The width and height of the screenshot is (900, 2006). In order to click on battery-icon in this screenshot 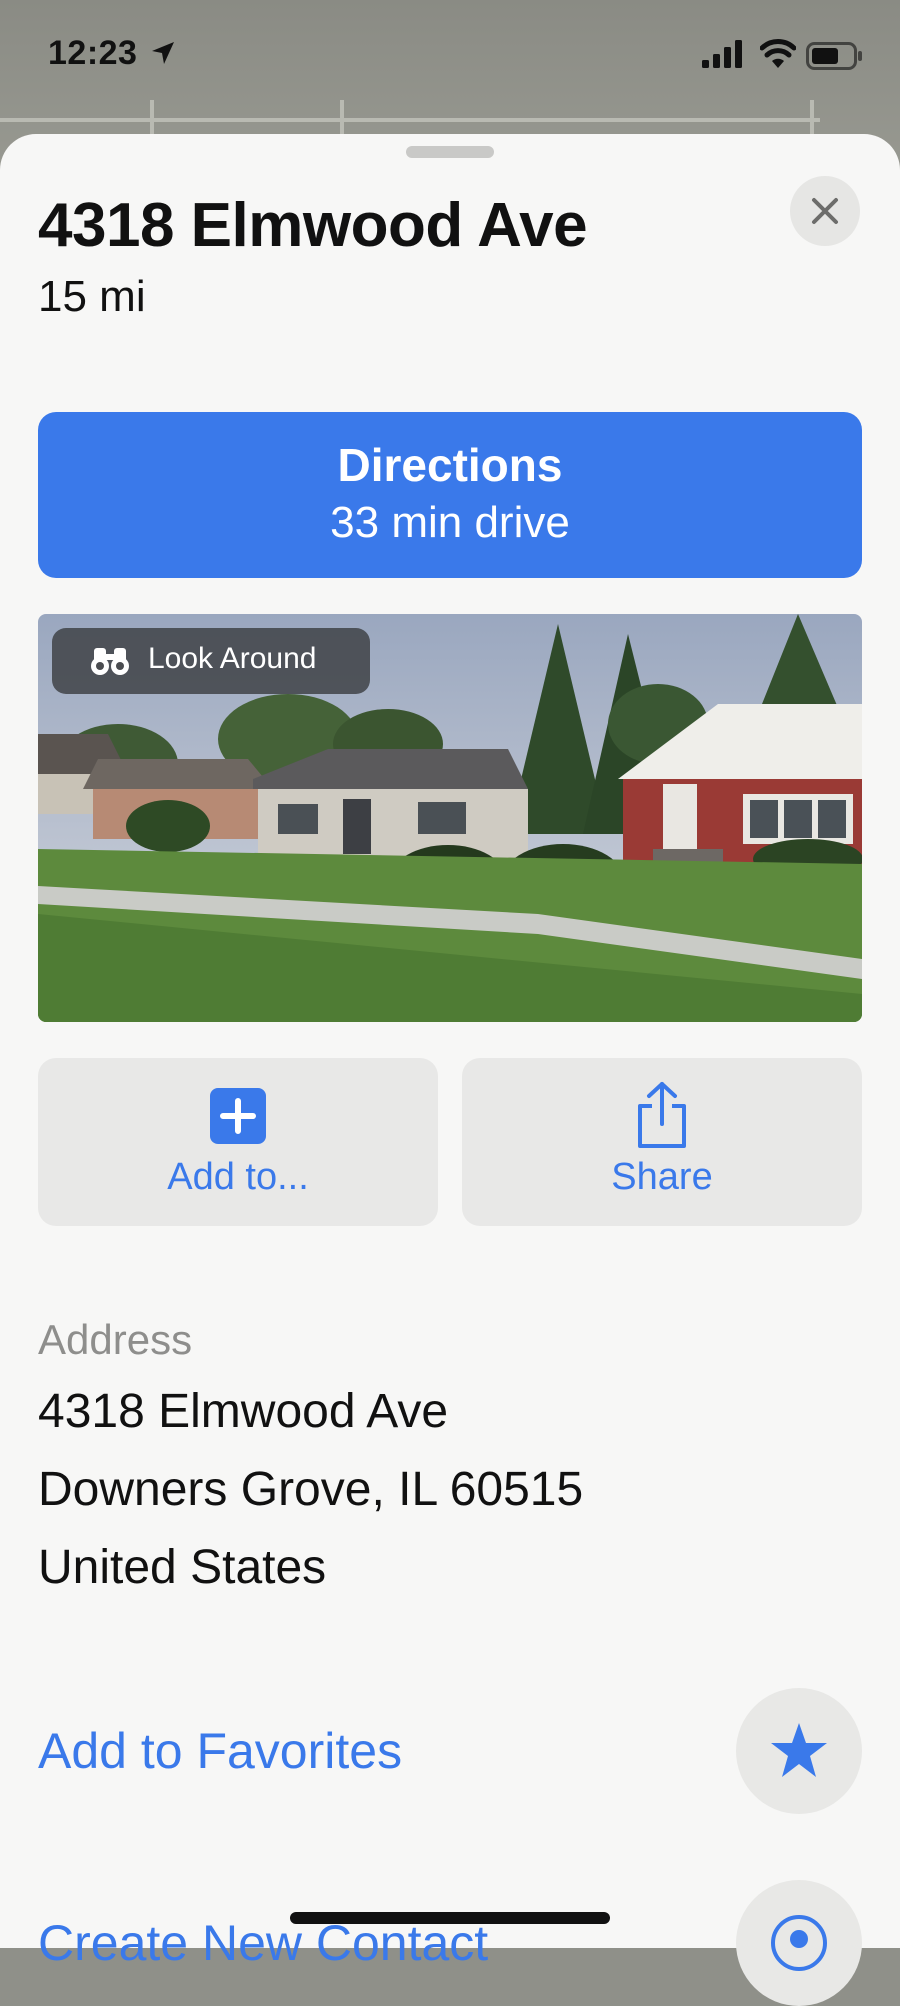, I will do `click(834, 56)`.